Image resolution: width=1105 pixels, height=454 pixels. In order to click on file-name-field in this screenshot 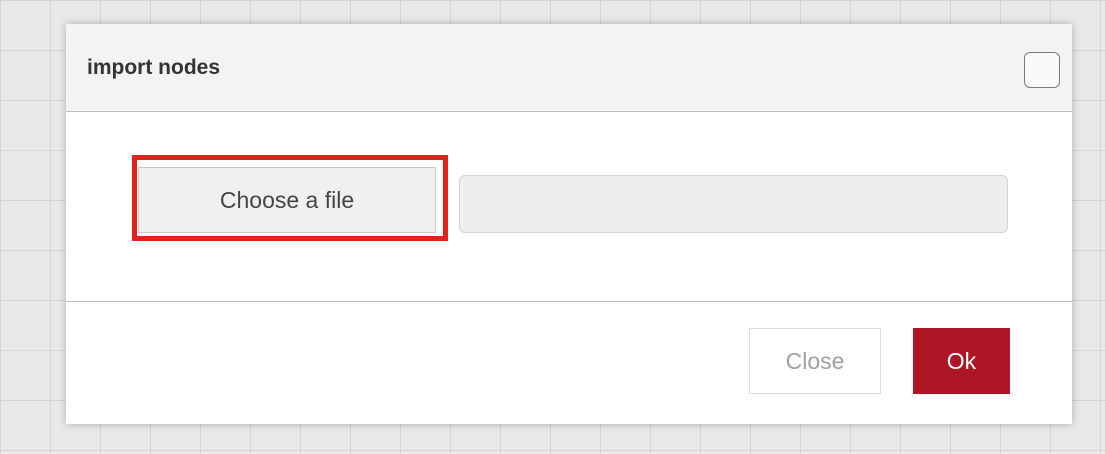, I will do `click(733, 204)`.